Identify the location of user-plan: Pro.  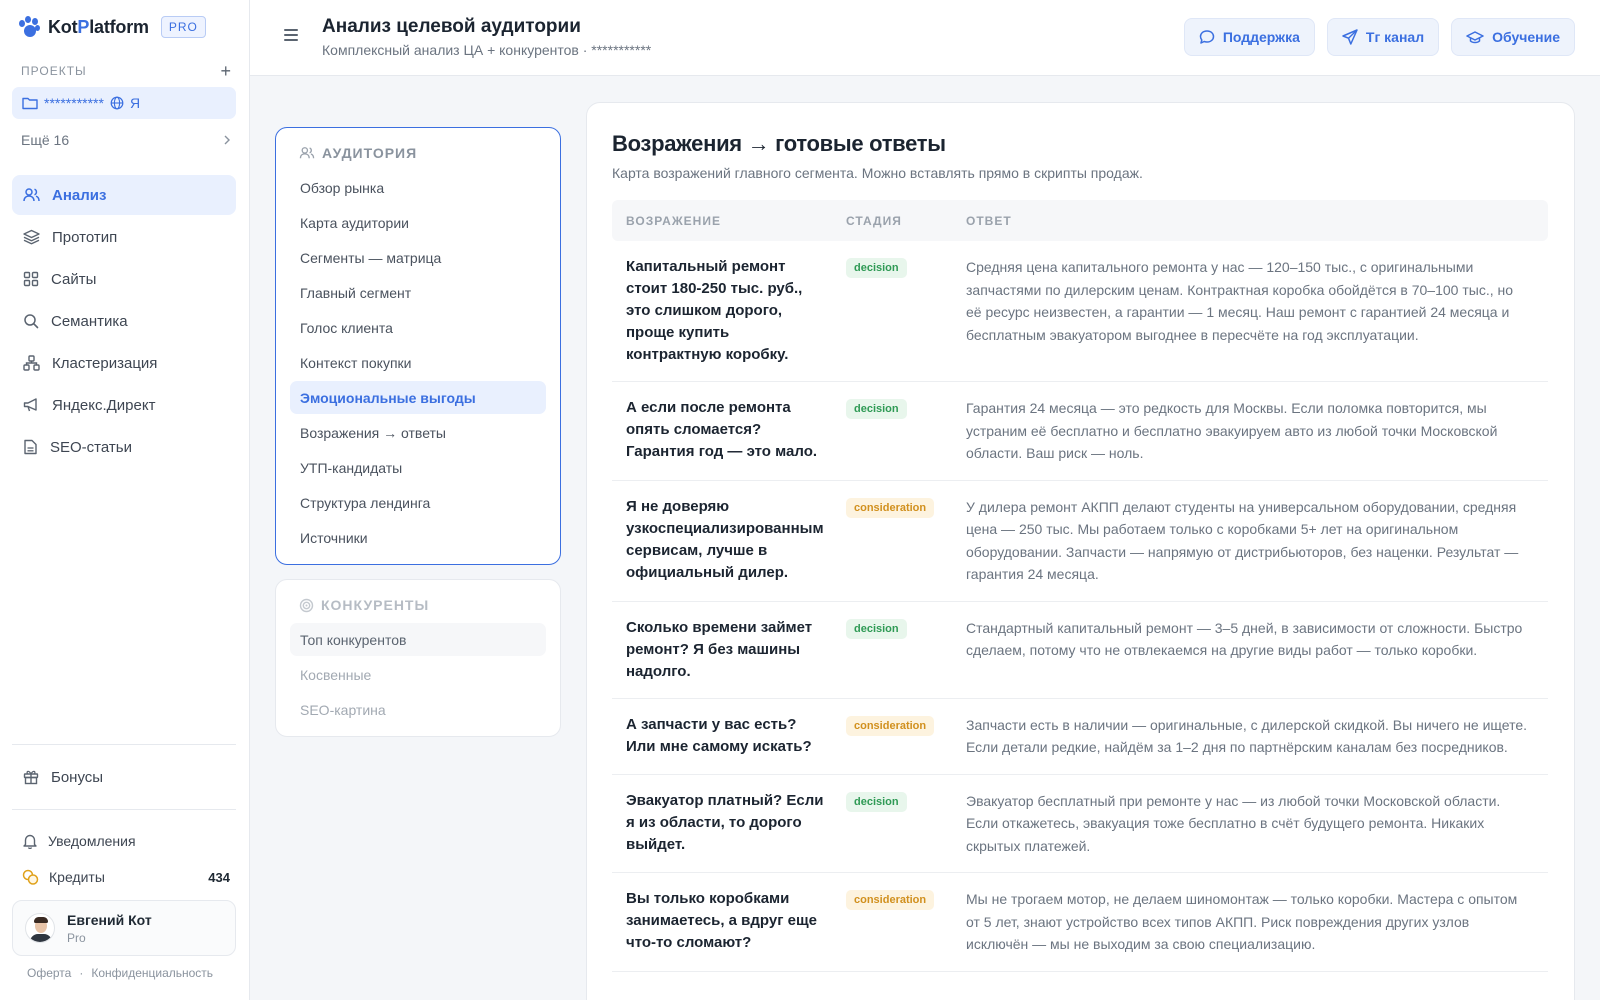
(76, 937).